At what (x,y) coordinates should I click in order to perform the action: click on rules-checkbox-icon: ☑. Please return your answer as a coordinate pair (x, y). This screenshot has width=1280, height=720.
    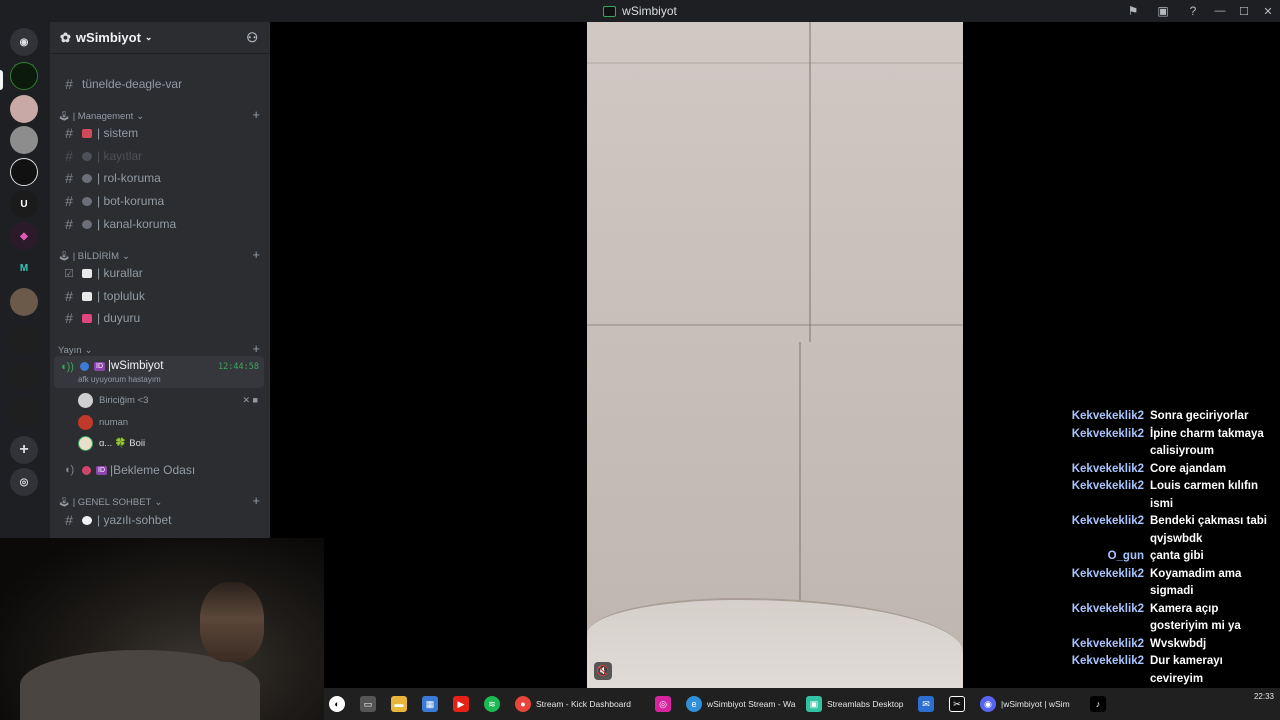
    Looking at the image, I should click on (69, 273).